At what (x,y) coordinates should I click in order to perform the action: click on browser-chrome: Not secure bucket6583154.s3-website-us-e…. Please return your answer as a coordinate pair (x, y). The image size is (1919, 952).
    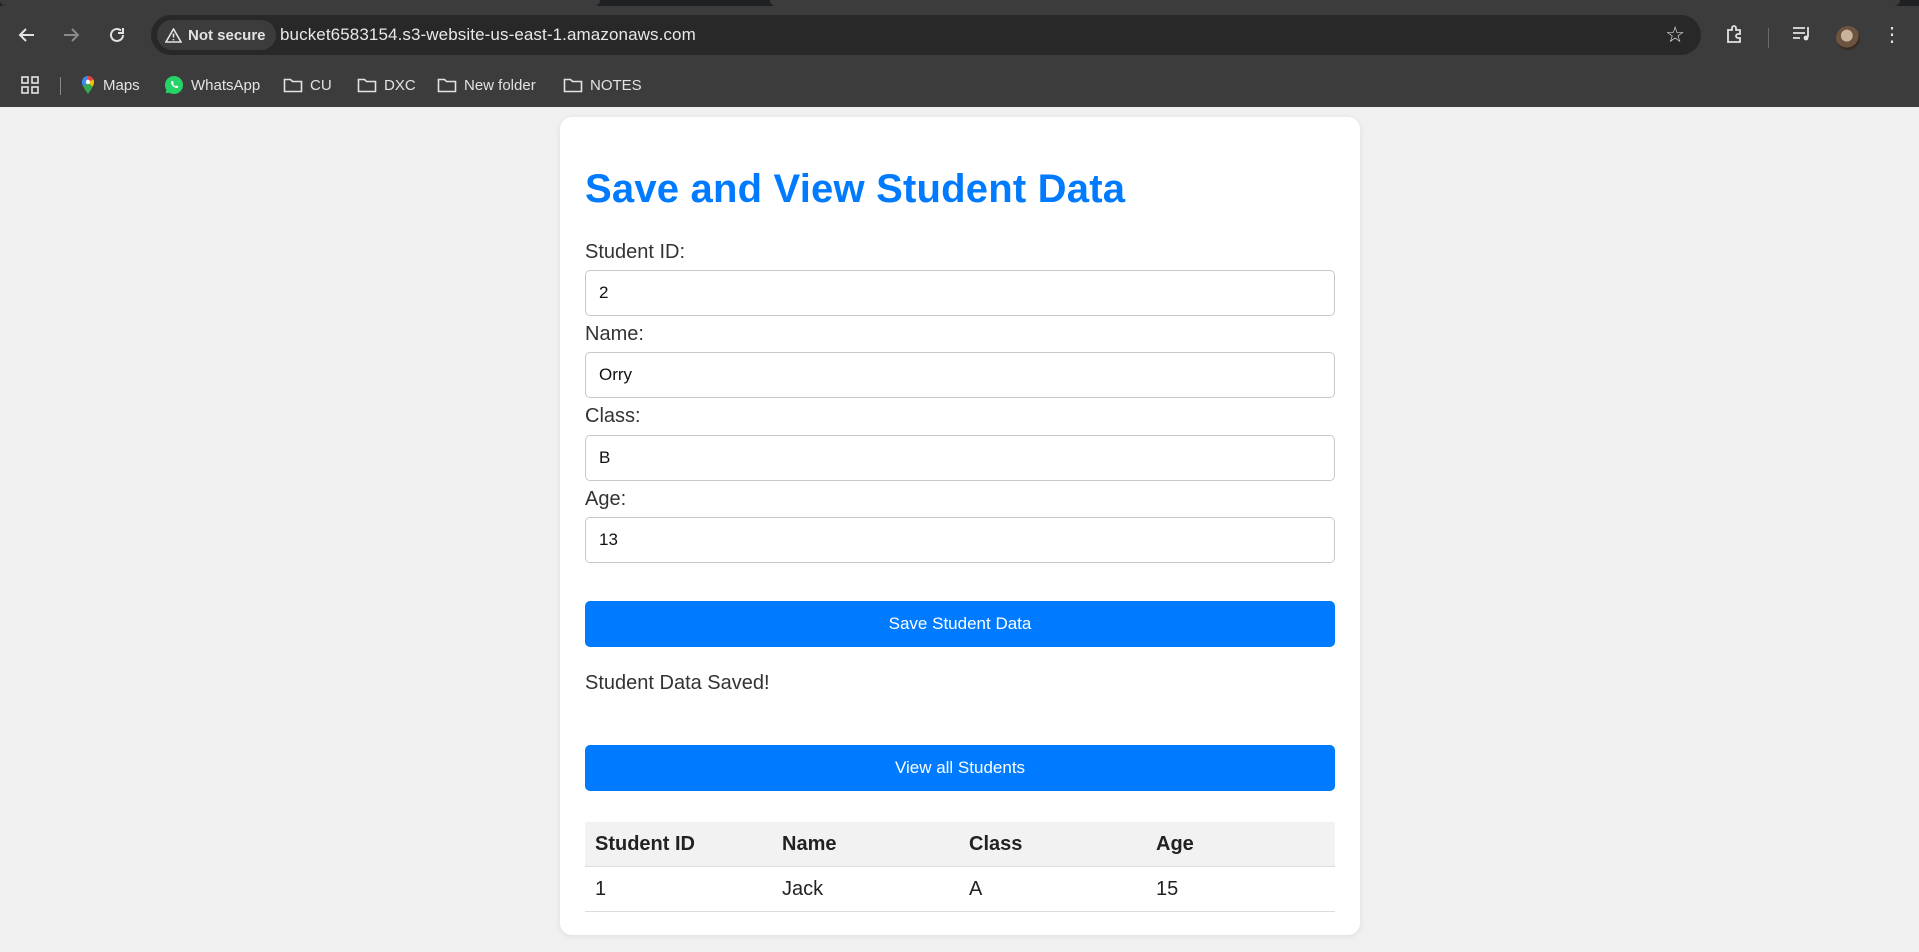
    Looking at the image, I should click on (959, 53).